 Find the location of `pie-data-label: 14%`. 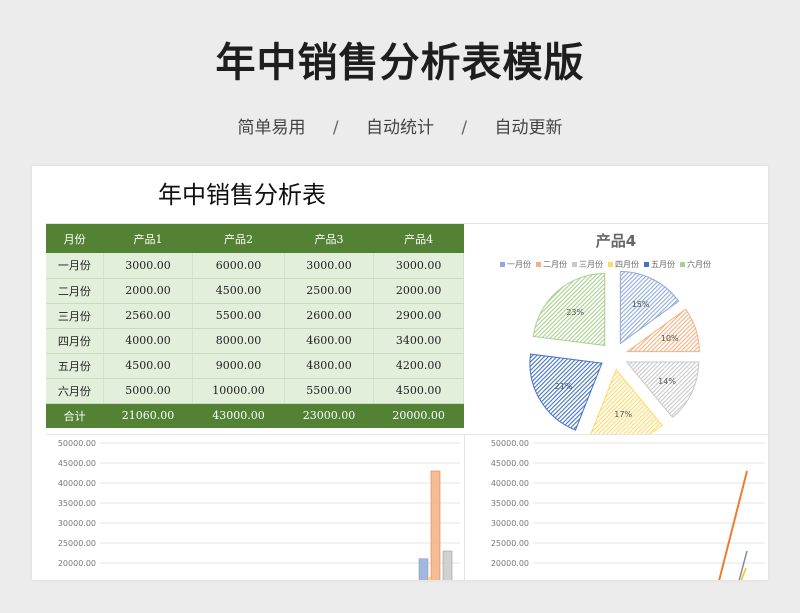

pie-data-label: 14% is located at coordinates (667, 381).